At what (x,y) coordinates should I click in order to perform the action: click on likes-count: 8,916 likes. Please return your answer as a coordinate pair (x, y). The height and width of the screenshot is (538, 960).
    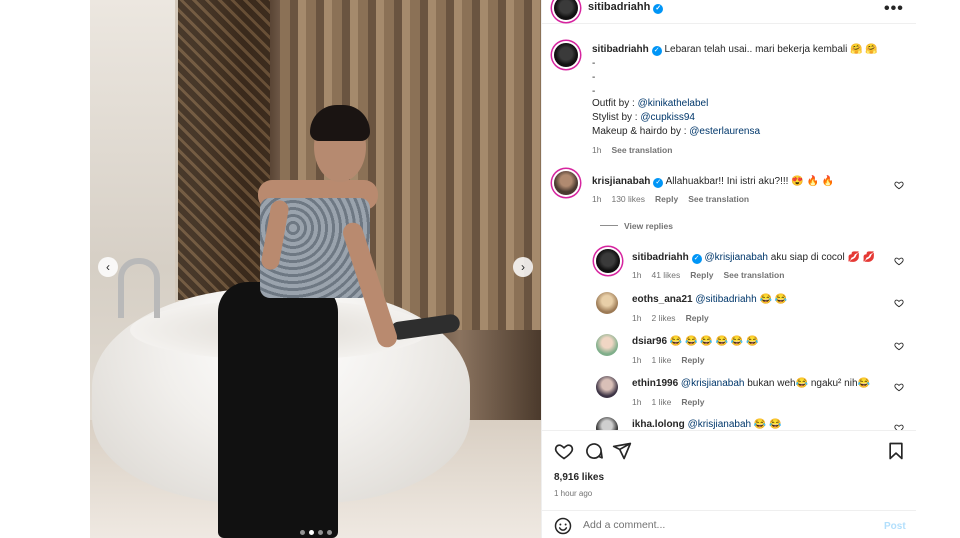
    Looking at the image, I should click on (579, 477).